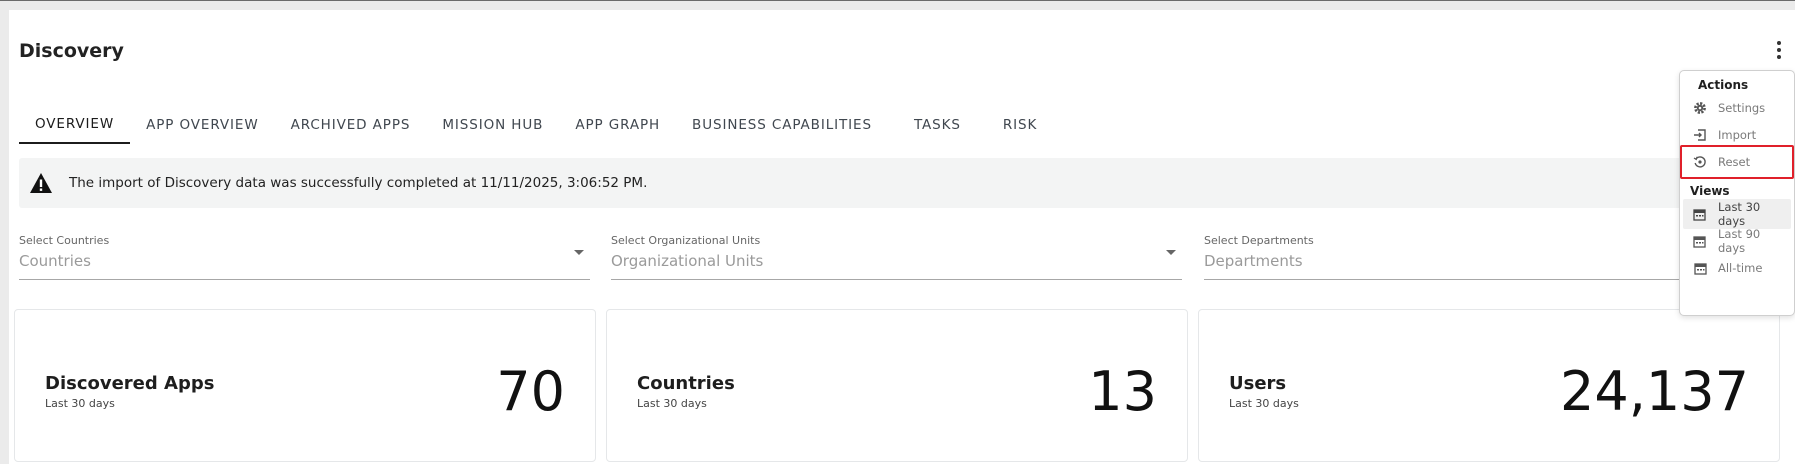 Image resolution: width=1795 pixels, height=464 pixels. Describe the element at coordinates (1700, 162) in the screenshot. I see `reset-icon` at that location.